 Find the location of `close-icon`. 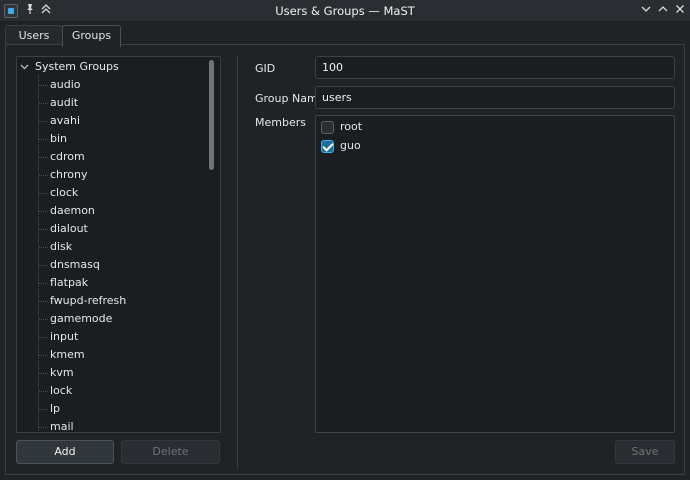

close-icon is located at coordinates (680, 11).